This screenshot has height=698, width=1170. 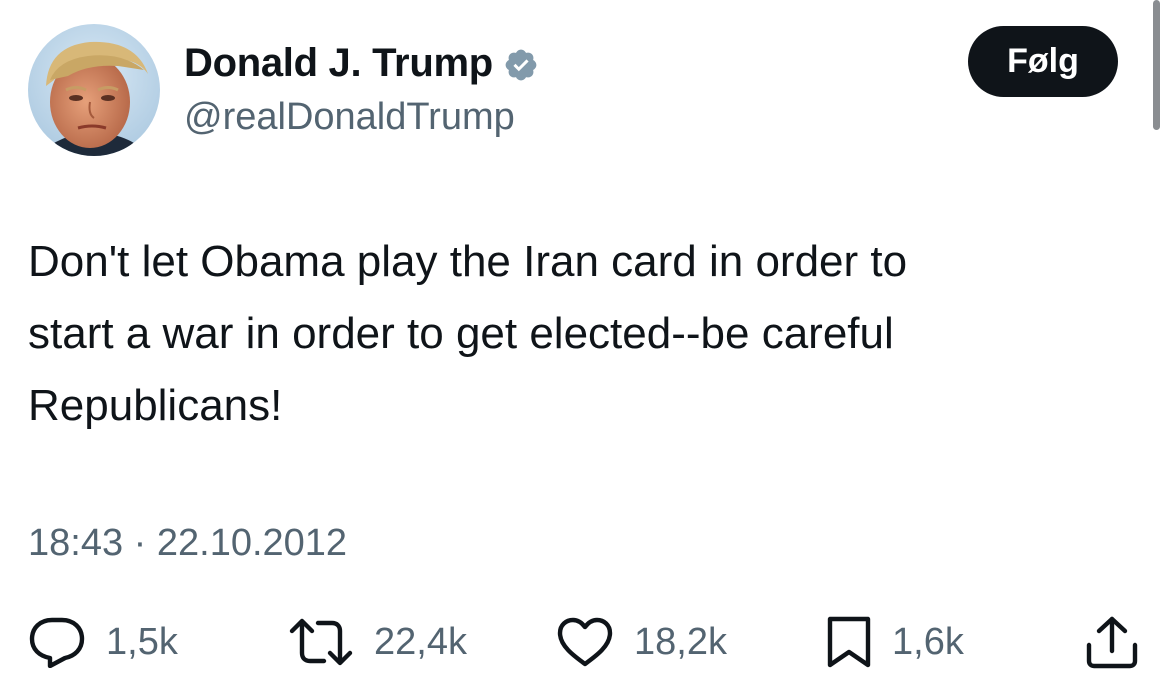 I want to click on bookmark-count: 1,6k, so click(x=928, y=642).